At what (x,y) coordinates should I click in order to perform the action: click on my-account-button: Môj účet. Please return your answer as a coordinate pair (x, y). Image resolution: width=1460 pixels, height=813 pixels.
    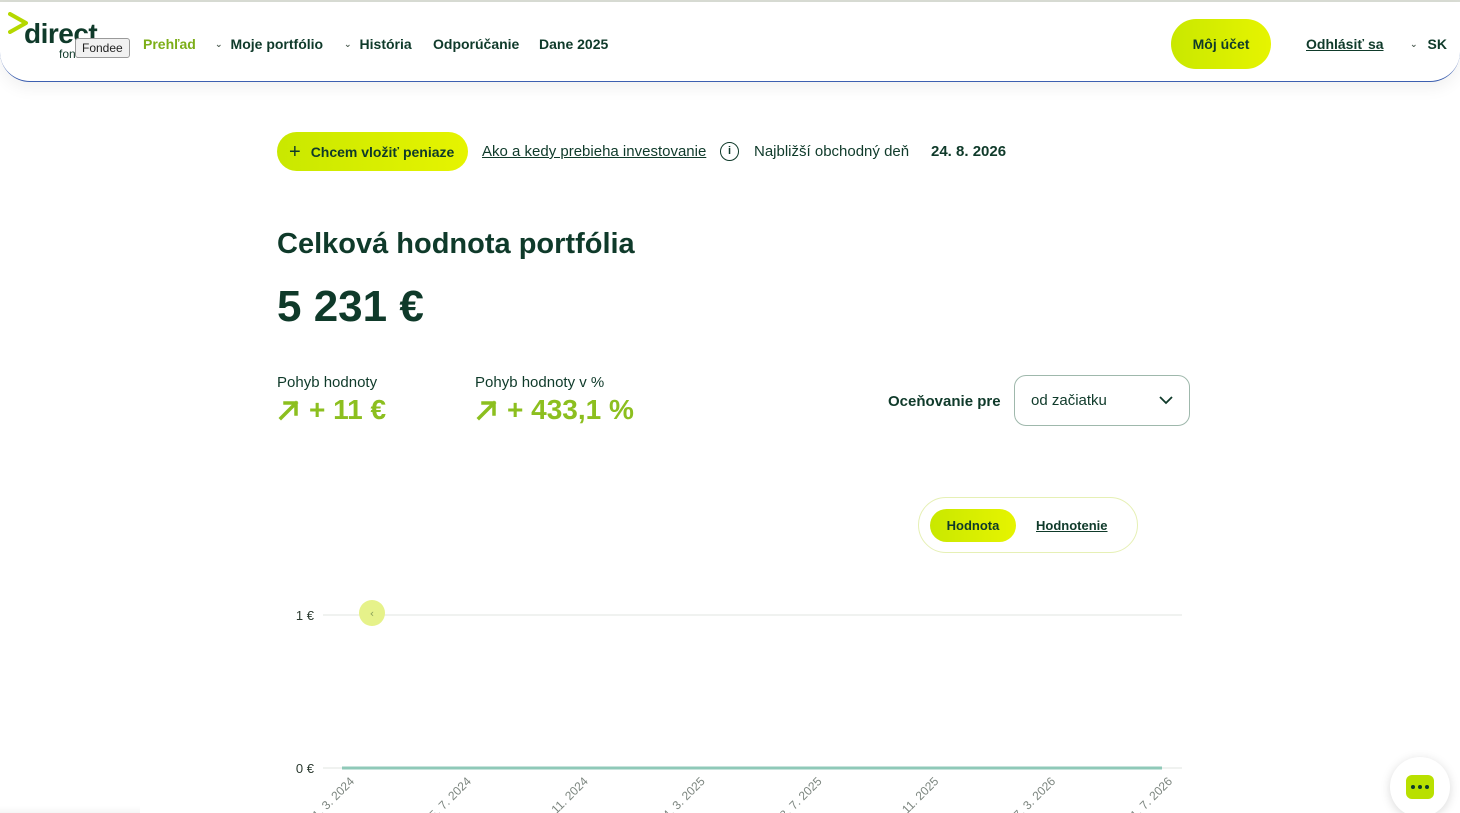
    Looking at the image, I should click on (1221, 44).